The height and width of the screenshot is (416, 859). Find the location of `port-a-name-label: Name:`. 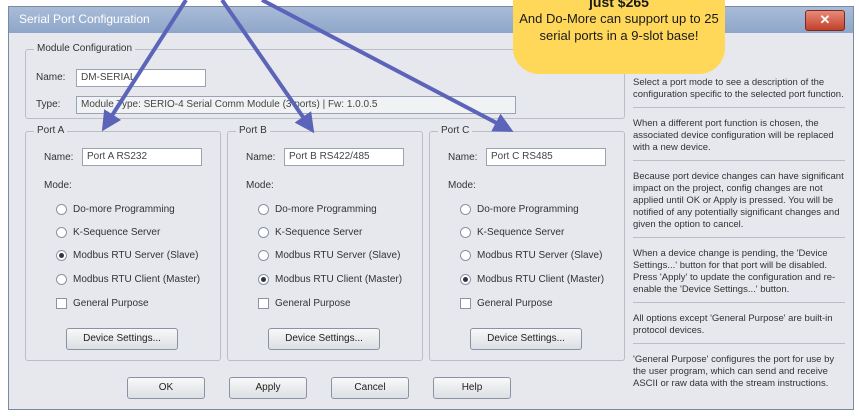

port-a-name-label: Name: is located at coordinates (59, 157).